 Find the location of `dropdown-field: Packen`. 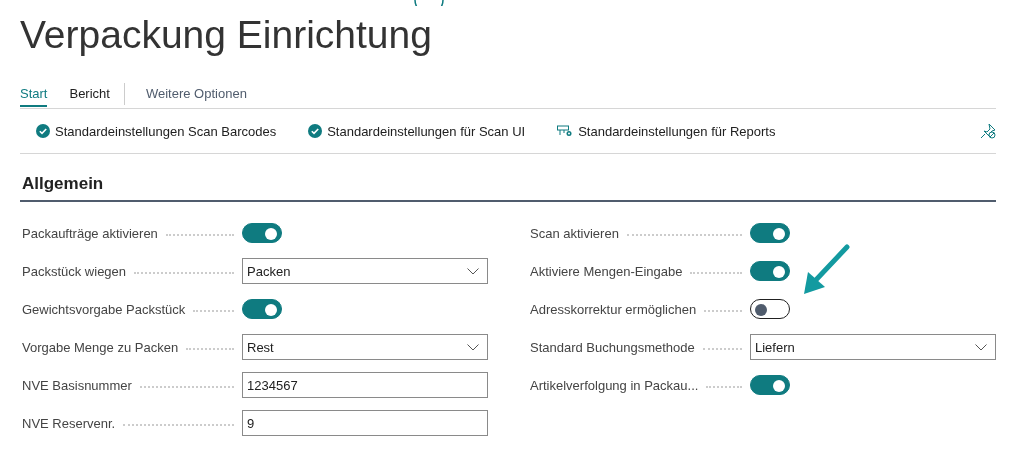

dropdown-field: Packen is located at coordinates (365, 271).